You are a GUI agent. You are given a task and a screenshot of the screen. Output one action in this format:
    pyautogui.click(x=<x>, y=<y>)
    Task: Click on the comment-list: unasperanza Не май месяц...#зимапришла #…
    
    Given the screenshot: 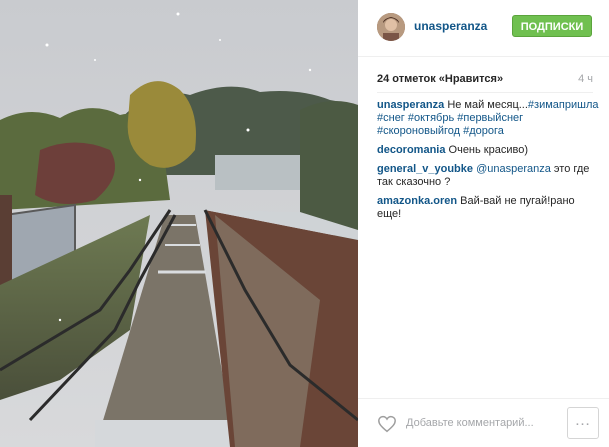 What is the action you would take?
    pyautogui.click(x=488, y=163)
    